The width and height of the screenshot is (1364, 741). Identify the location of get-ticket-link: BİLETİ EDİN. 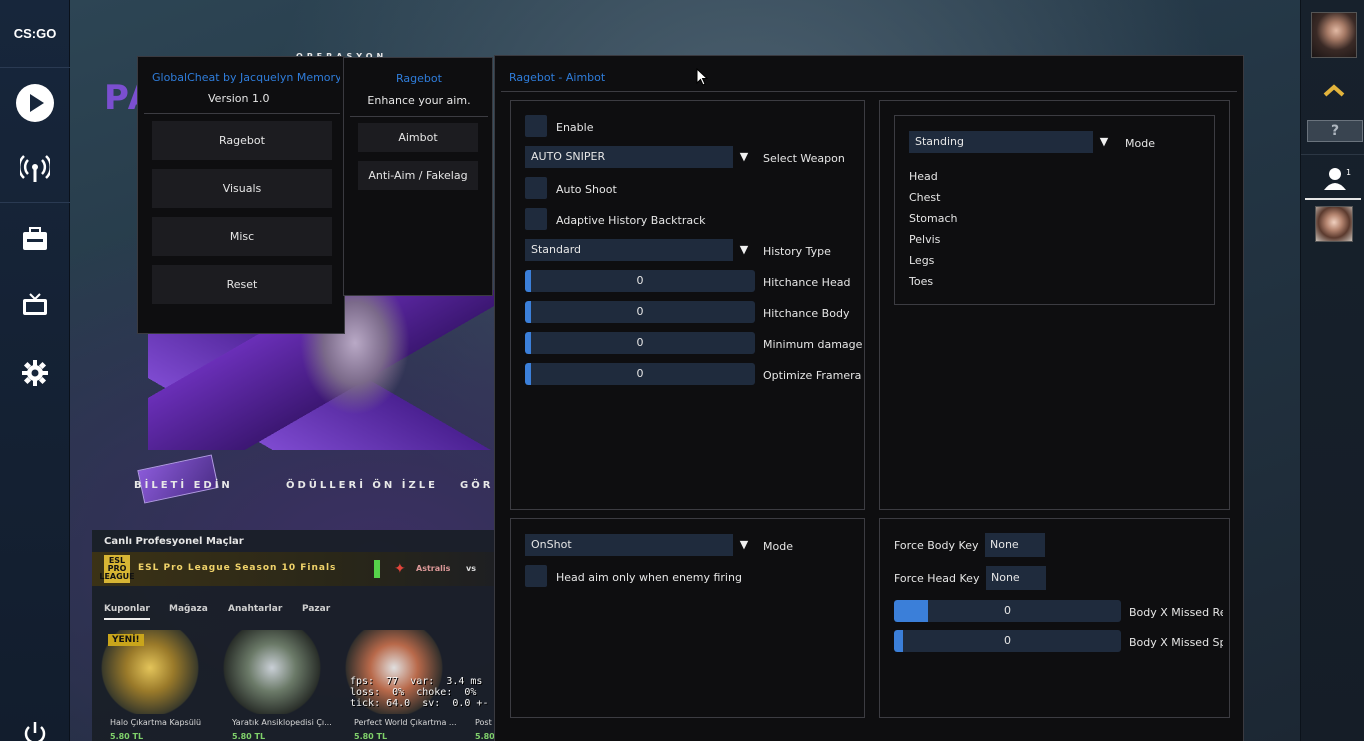
(183, 485).